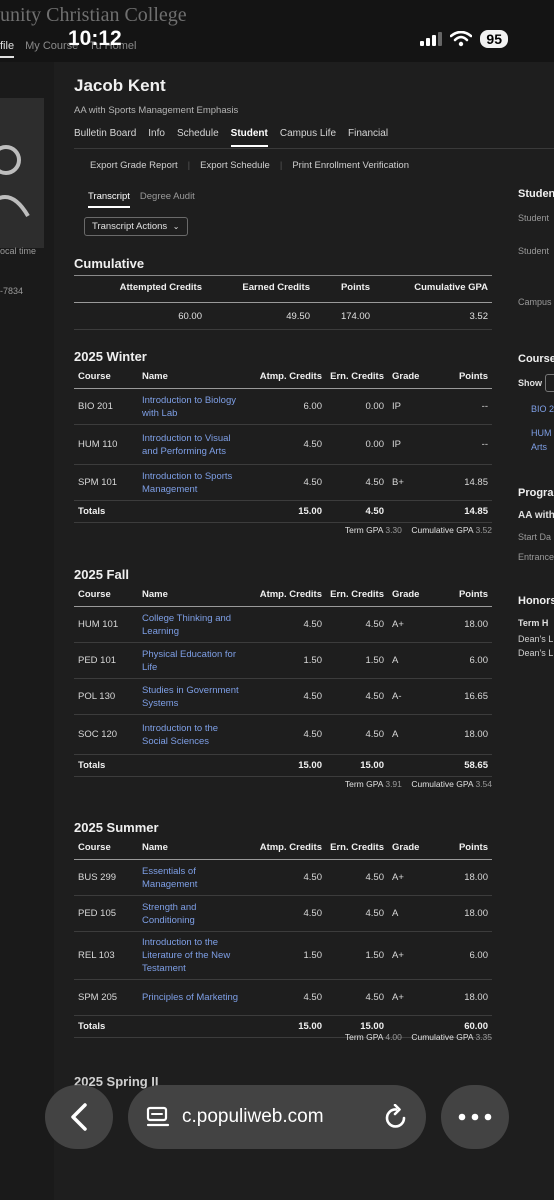 This screenshot has height=1200, width=554. What do you see at coordinates (357, 511) in the screenshot?
I see `totals-earned: 4.50` at bounding box center [357, 511].